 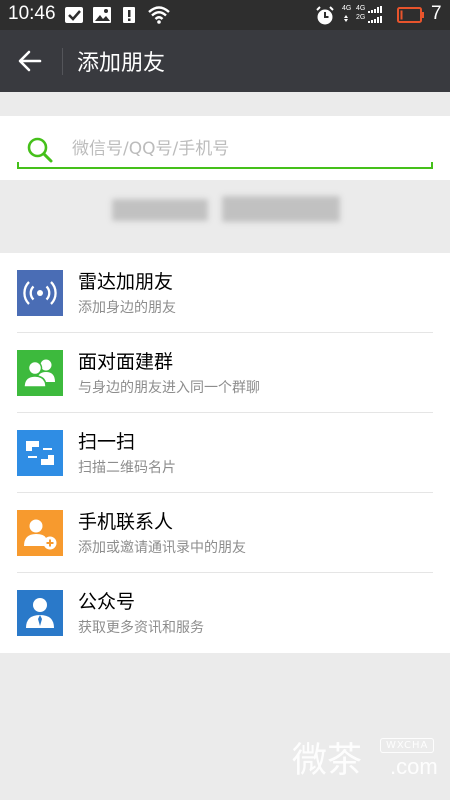 What do you see at coordinates (169, 388) in the screenshot?
I see `item-subtitle: 与身边的朋友进入同一个群聊` at bounding box center [169, 388].